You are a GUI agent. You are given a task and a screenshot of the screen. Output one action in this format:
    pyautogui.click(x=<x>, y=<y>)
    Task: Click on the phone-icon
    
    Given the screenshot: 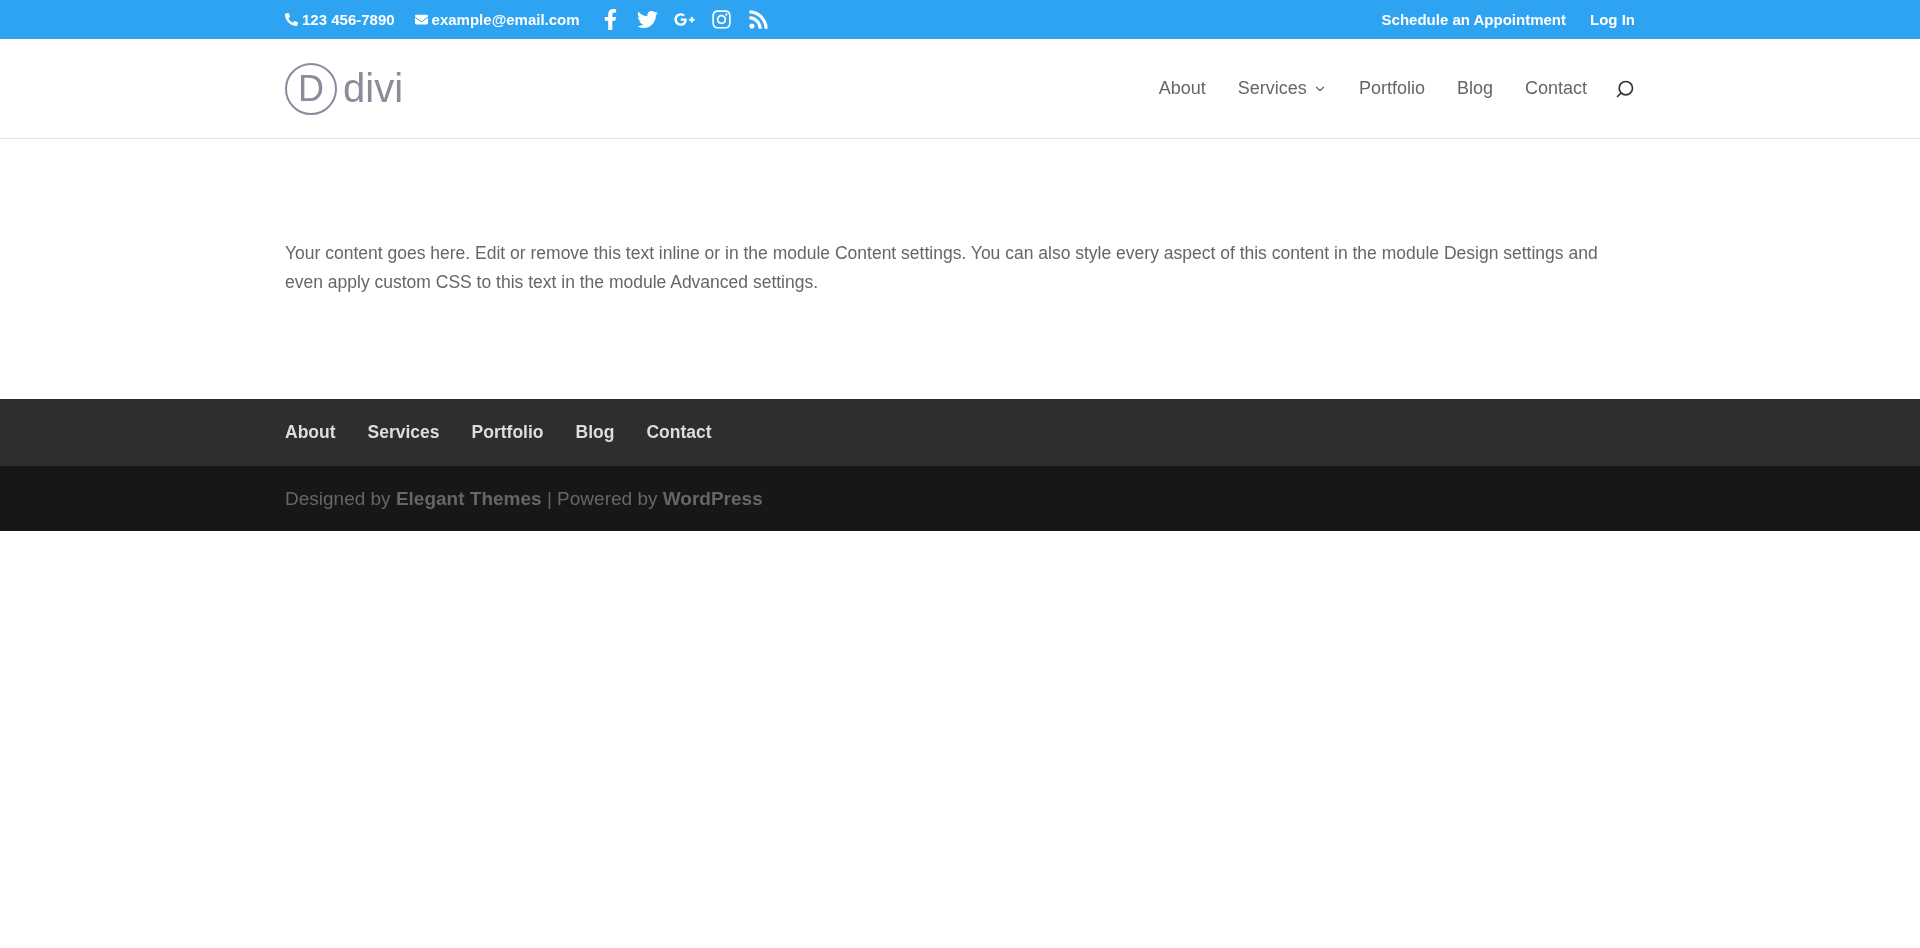 What is the action you would take?
    pyautogui.click(x=291, y=19)
    